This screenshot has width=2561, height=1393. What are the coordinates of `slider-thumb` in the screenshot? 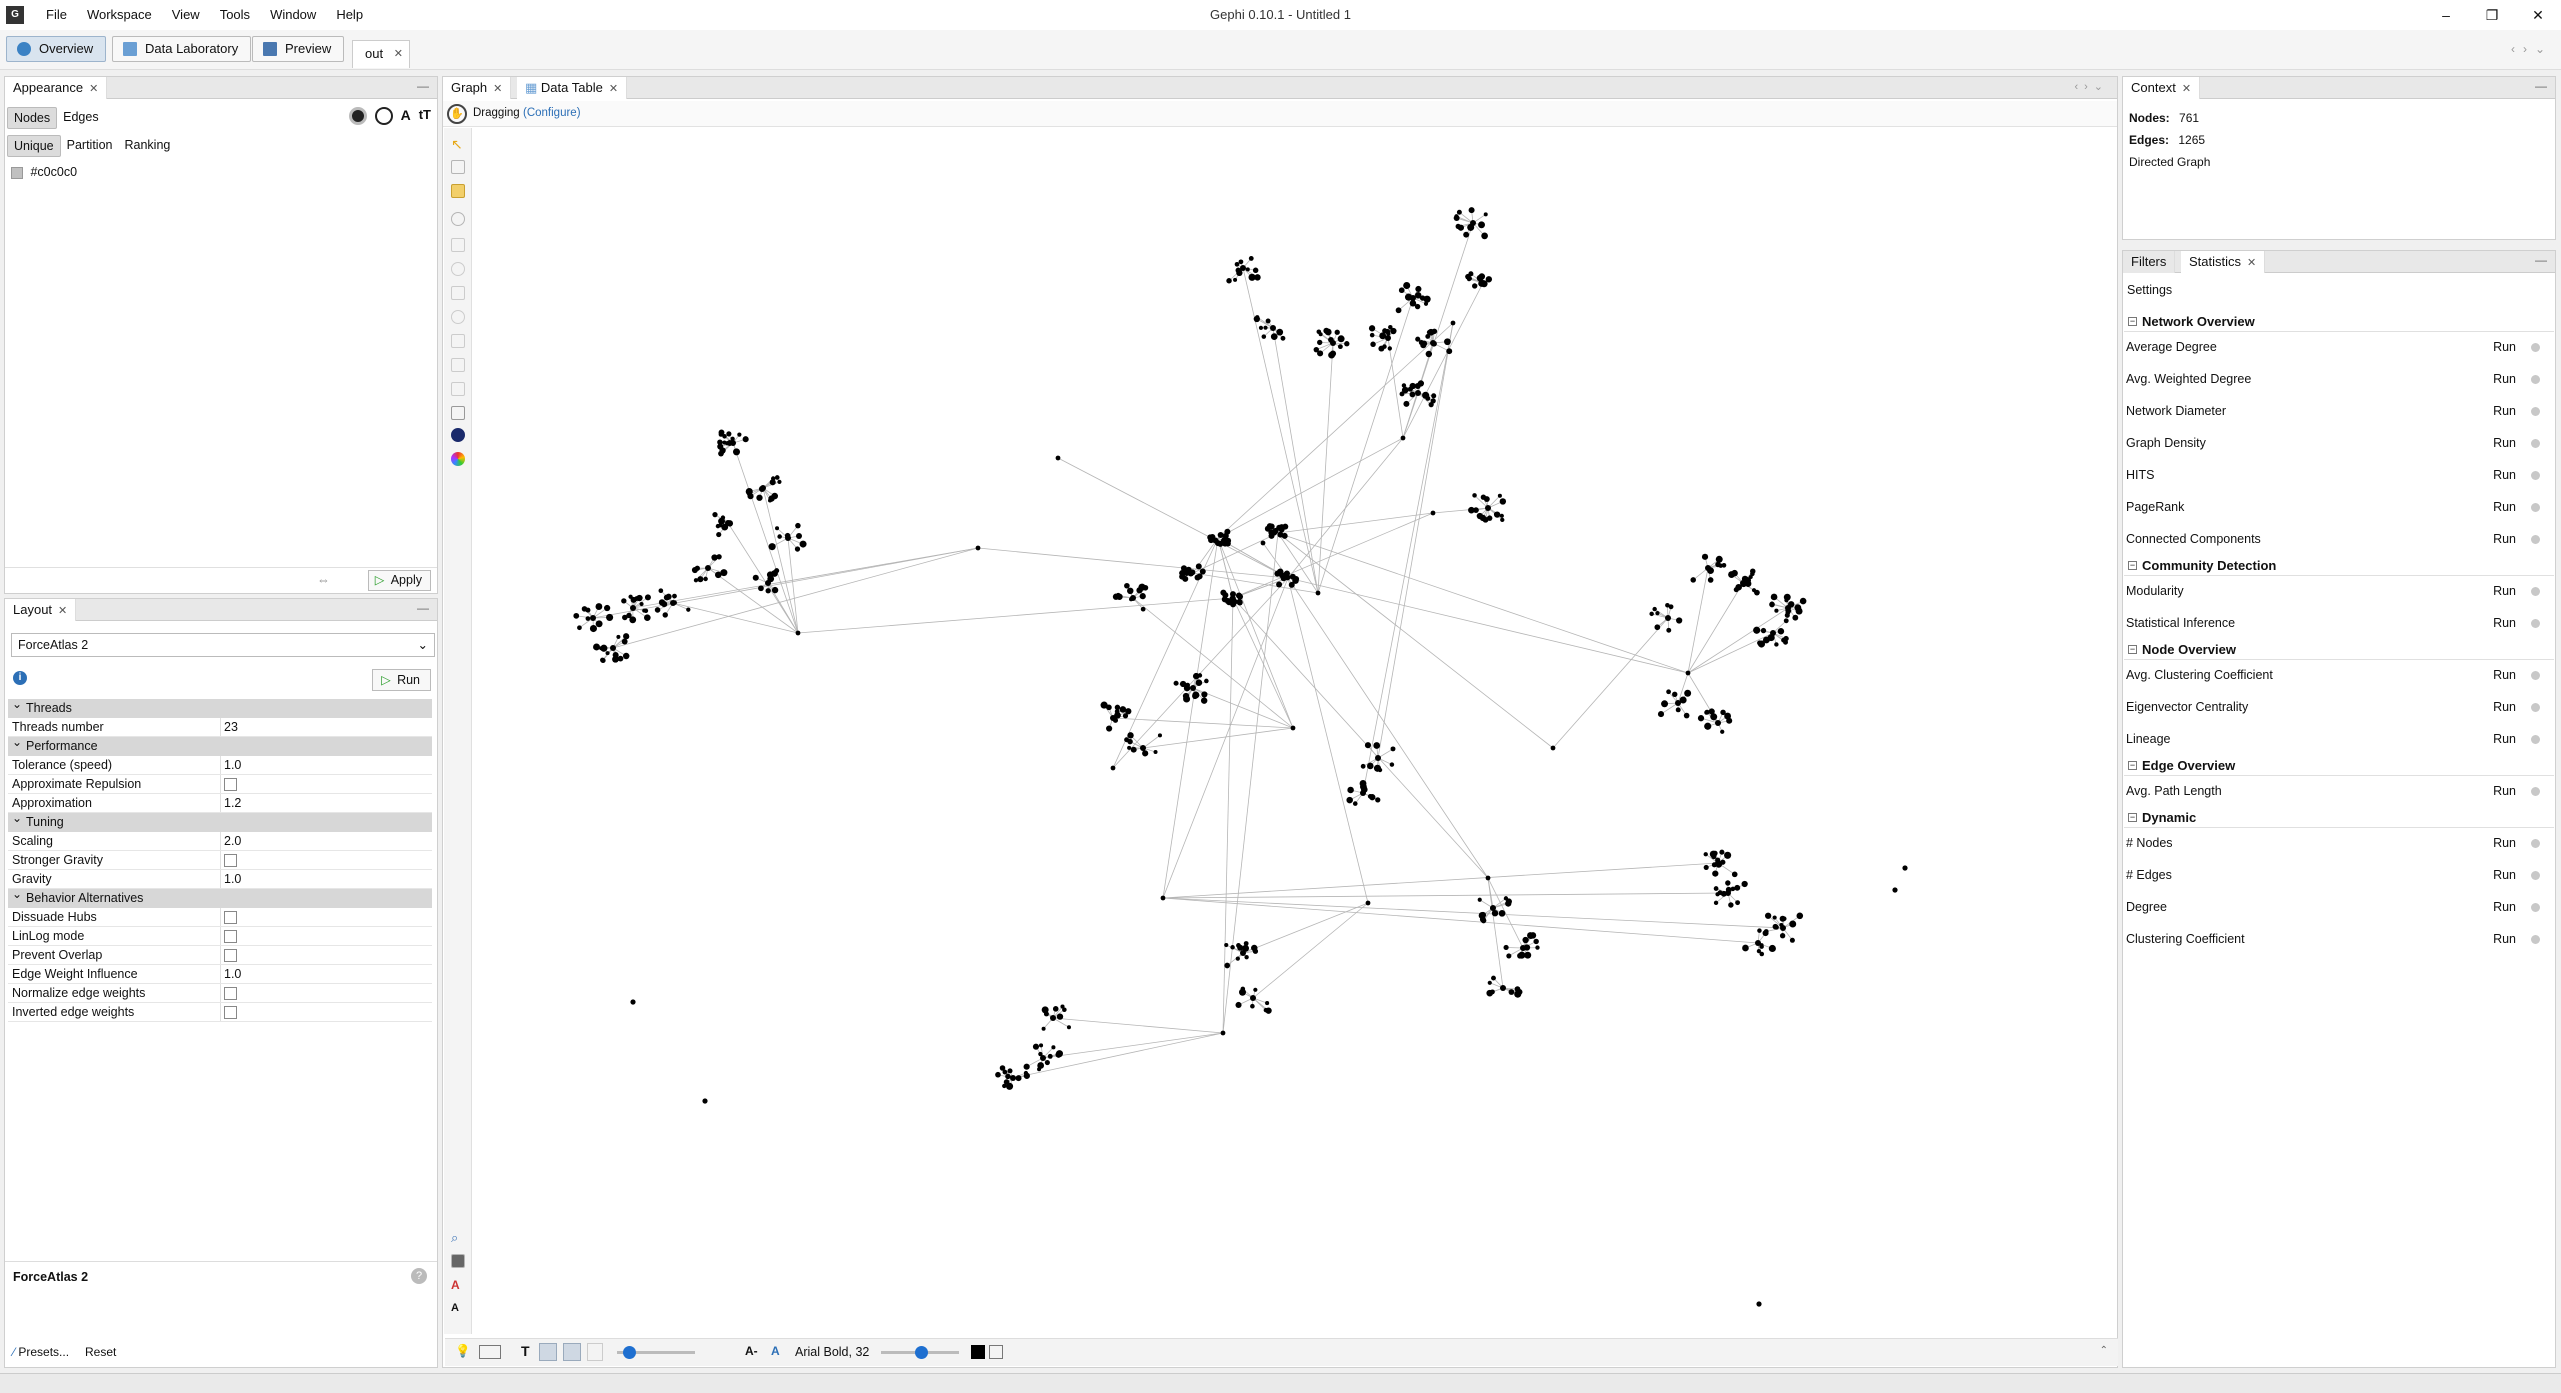 It's located at (921, 1352).